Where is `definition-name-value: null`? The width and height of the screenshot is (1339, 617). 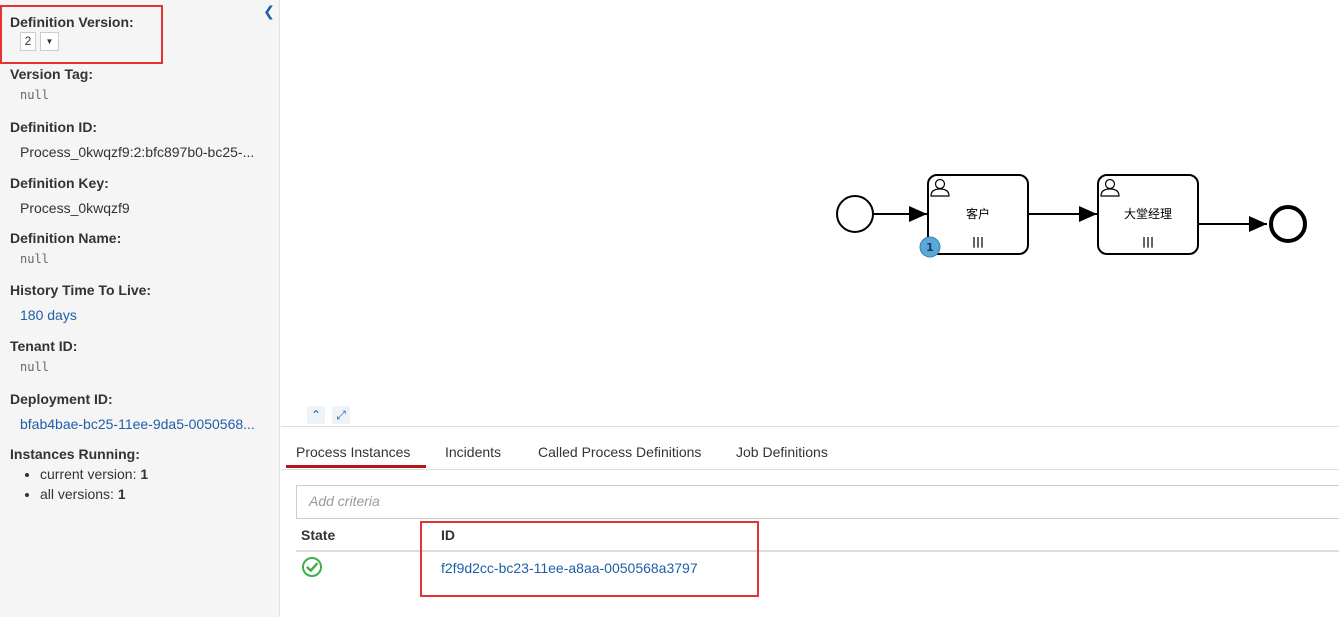 definition-name-value: null is located at coordinates (34, 259).